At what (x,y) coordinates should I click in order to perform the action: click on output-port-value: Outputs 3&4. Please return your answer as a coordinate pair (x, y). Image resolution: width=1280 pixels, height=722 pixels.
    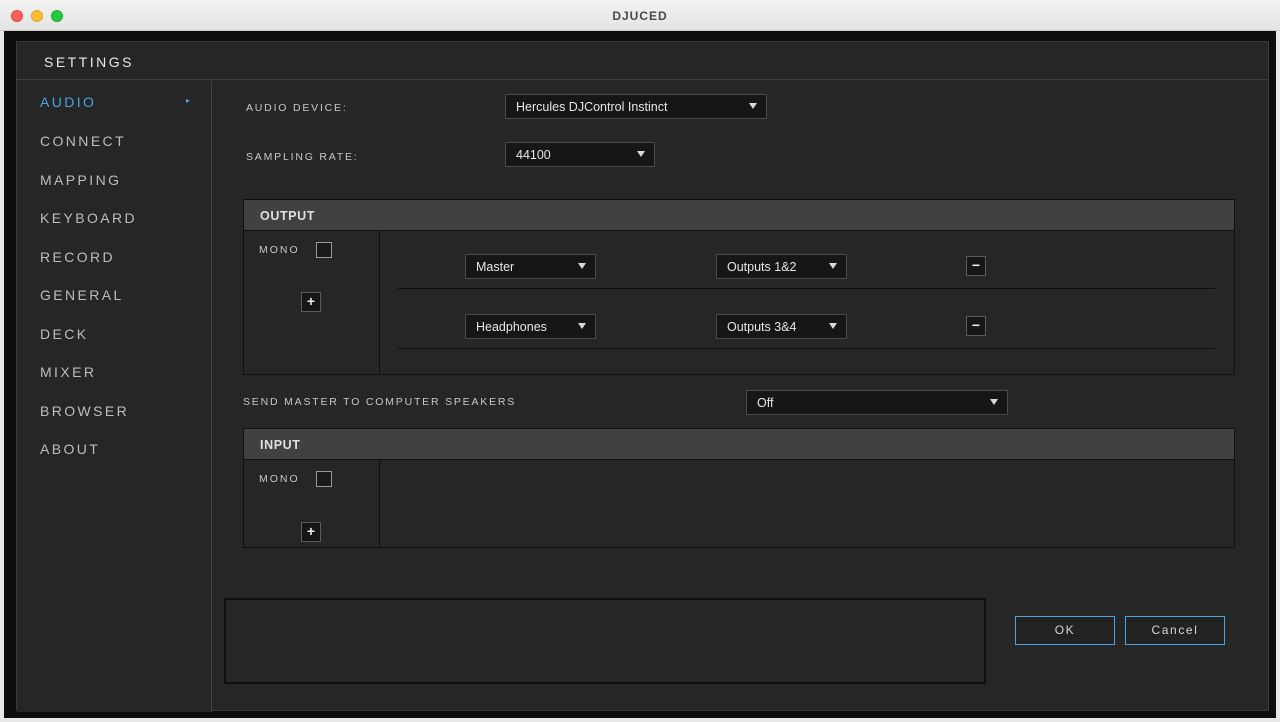
    Looking at the image, I should click on (762, 327).